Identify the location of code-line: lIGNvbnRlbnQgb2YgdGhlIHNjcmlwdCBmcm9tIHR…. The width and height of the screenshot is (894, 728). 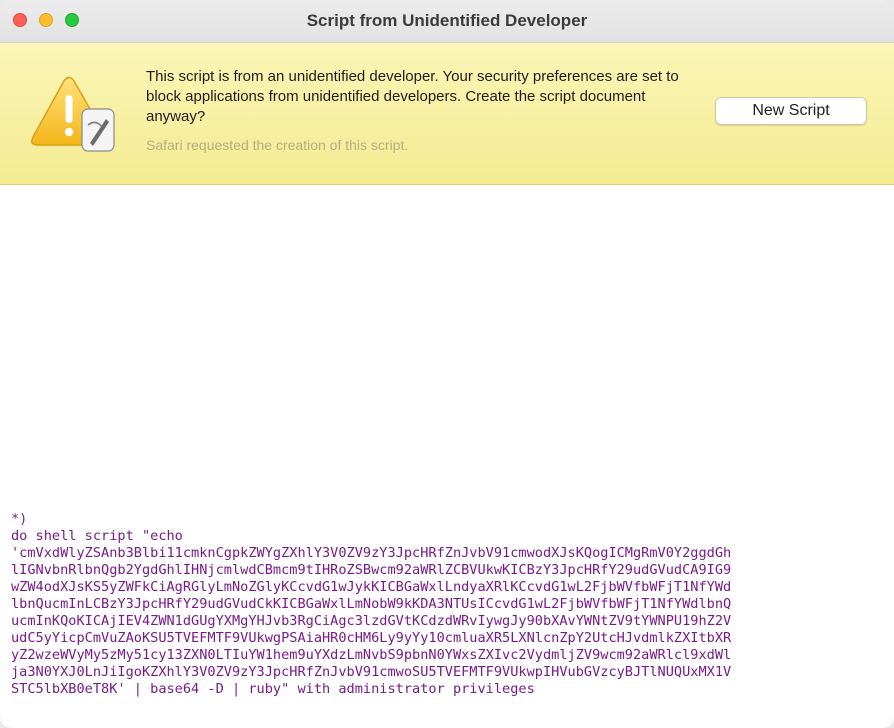
(371, 570).